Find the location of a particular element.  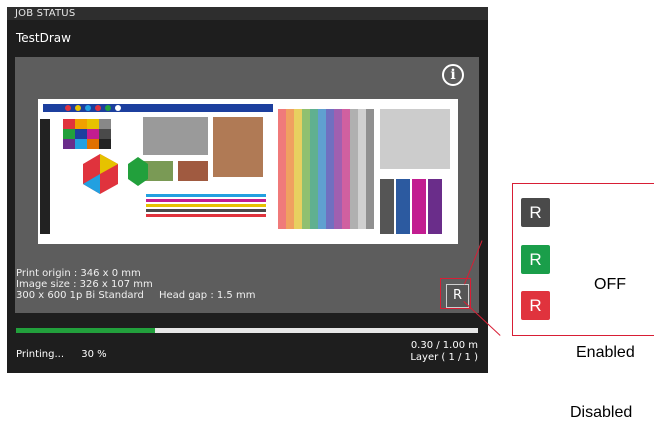

status-percent: 30 % is located at coordinates (94, 354).